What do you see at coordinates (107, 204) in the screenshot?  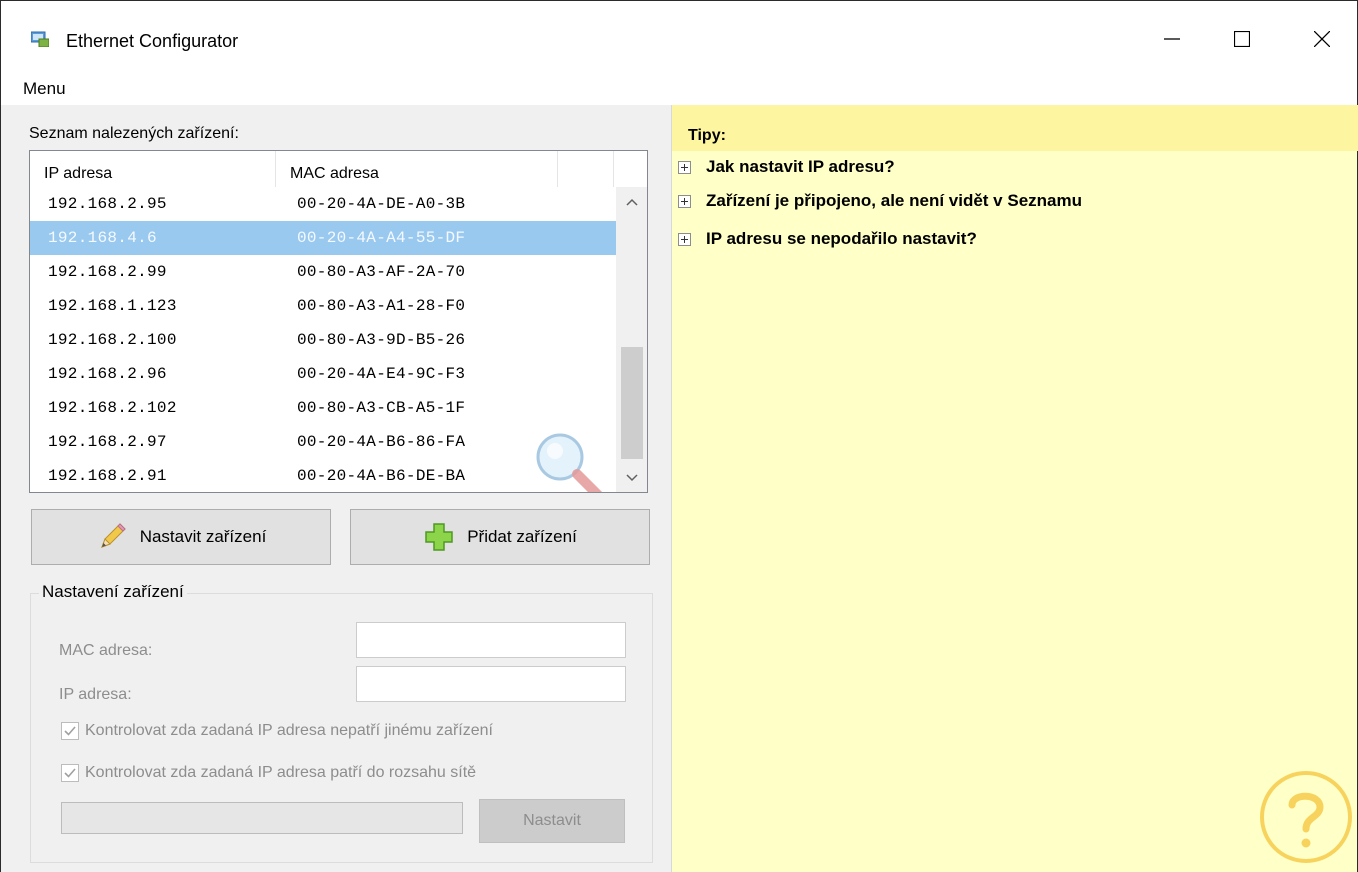 I see `device-ip-cell: 192.168.2.95` at bounding box center [107, 204].